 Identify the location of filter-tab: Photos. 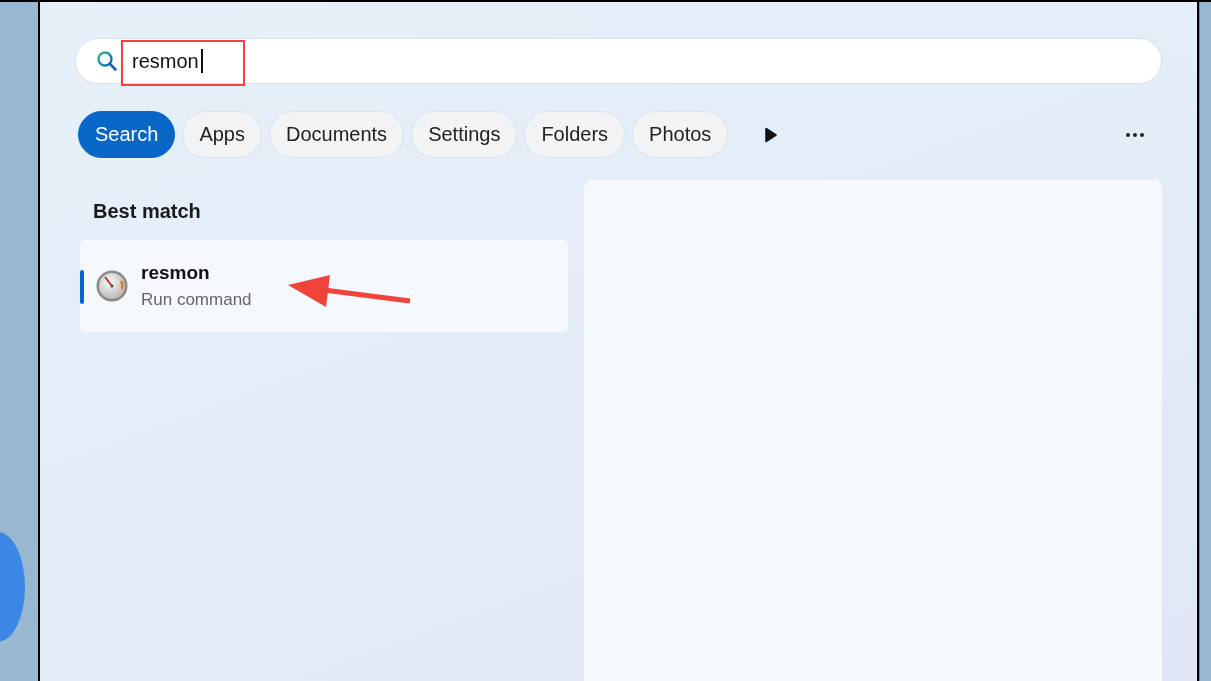
(680, 134).